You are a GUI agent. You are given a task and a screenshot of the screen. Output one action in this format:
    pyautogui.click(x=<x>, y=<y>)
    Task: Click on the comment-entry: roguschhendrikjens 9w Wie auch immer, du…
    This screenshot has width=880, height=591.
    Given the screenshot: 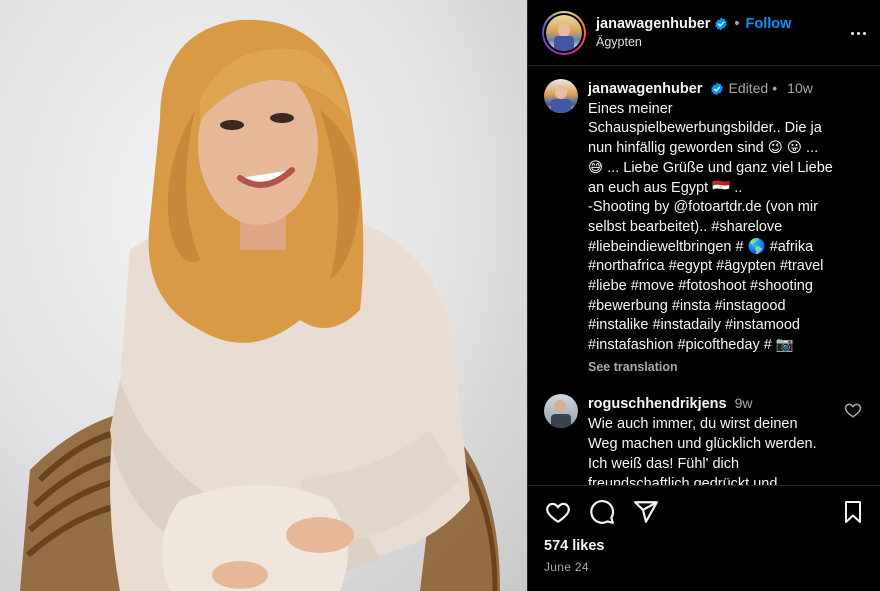 What is the action you would take?
    pyautogui.click(x=704, y=431)
    